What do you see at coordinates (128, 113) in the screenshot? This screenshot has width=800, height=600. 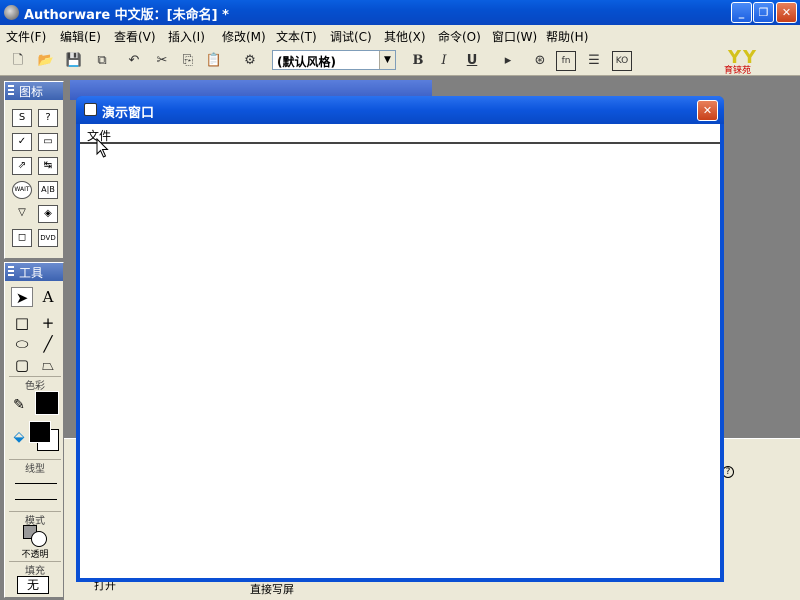 I see `presentation-window-title: 演示窗口` at bounding box center [128, 113].